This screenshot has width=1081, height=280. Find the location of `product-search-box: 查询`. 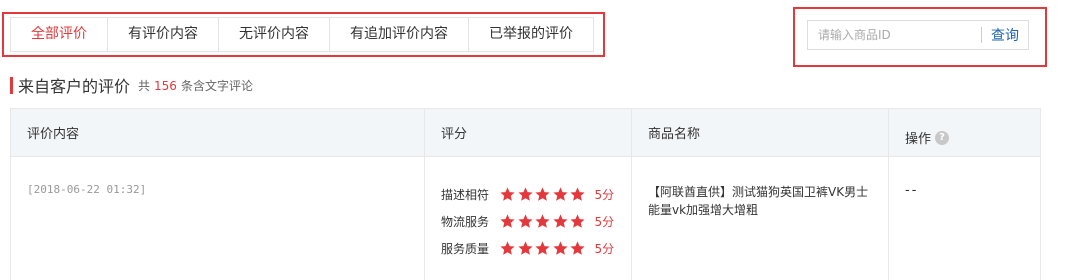

product-search-box: 查询 is located at coordinates (918, 35).